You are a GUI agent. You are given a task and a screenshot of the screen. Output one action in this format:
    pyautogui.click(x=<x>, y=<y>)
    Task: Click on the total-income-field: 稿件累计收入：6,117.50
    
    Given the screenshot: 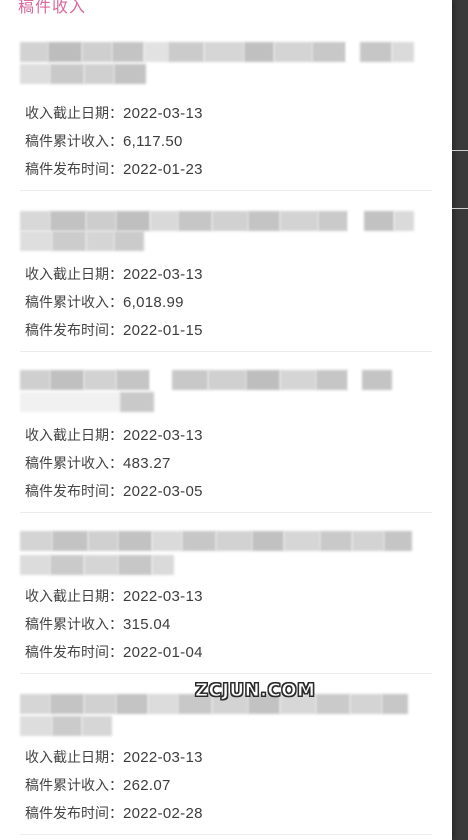 What is the action you would take?
    pyautogui.click(x=104, y=141)
    